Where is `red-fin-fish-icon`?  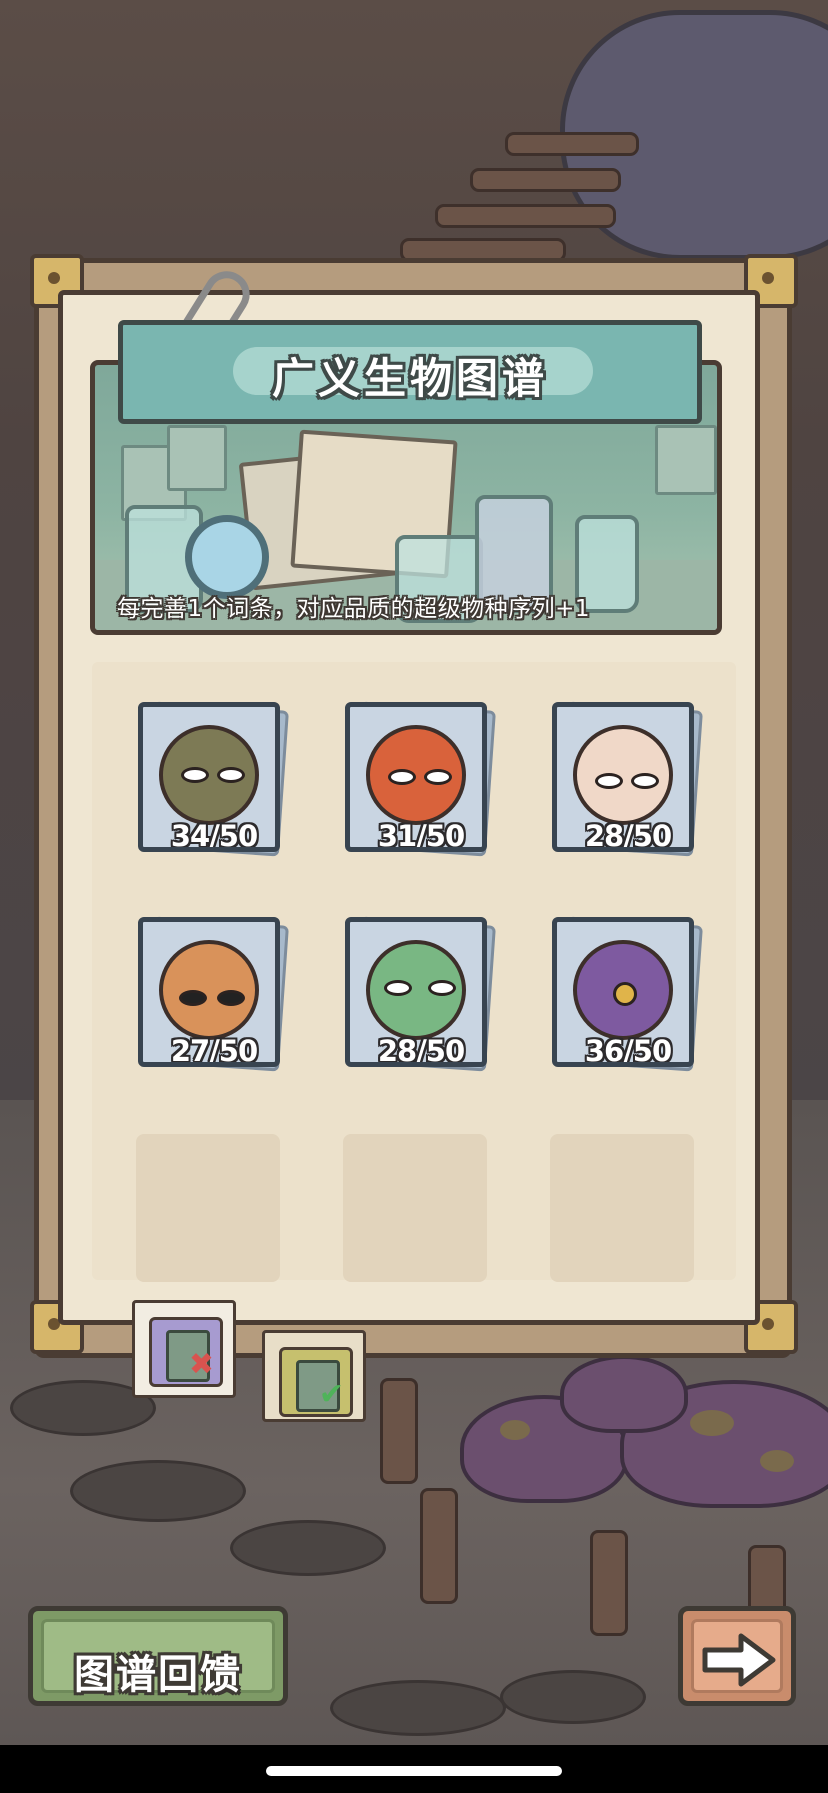
red-fin-fish-icon is located at coordinates (623, 775).